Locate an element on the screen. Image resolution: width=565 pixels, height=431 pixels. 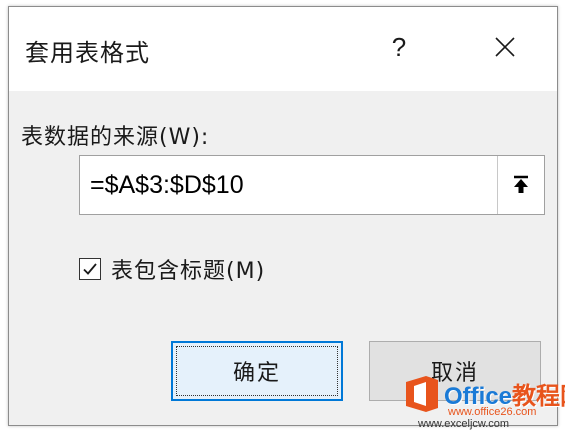
source-range-input is located at coordinates (288, 185).